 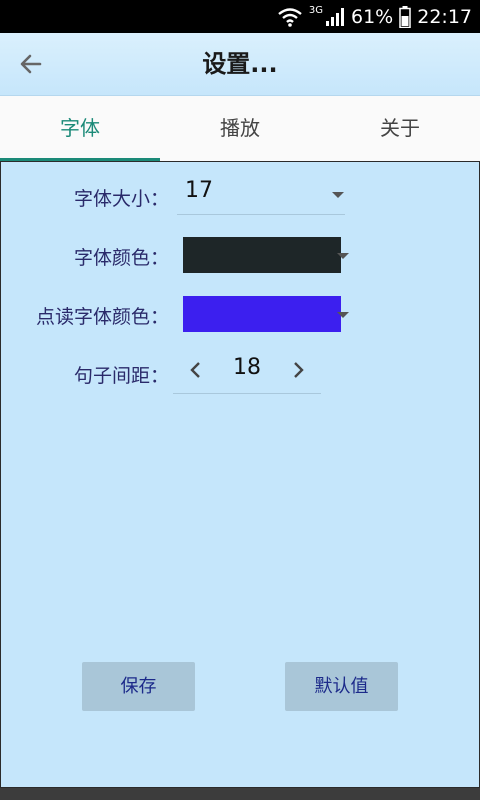 What do you see at coordinates (261, 196) in the screenshot?
I see `font-size-dropdown: 17` at bounding box center [261, 196].